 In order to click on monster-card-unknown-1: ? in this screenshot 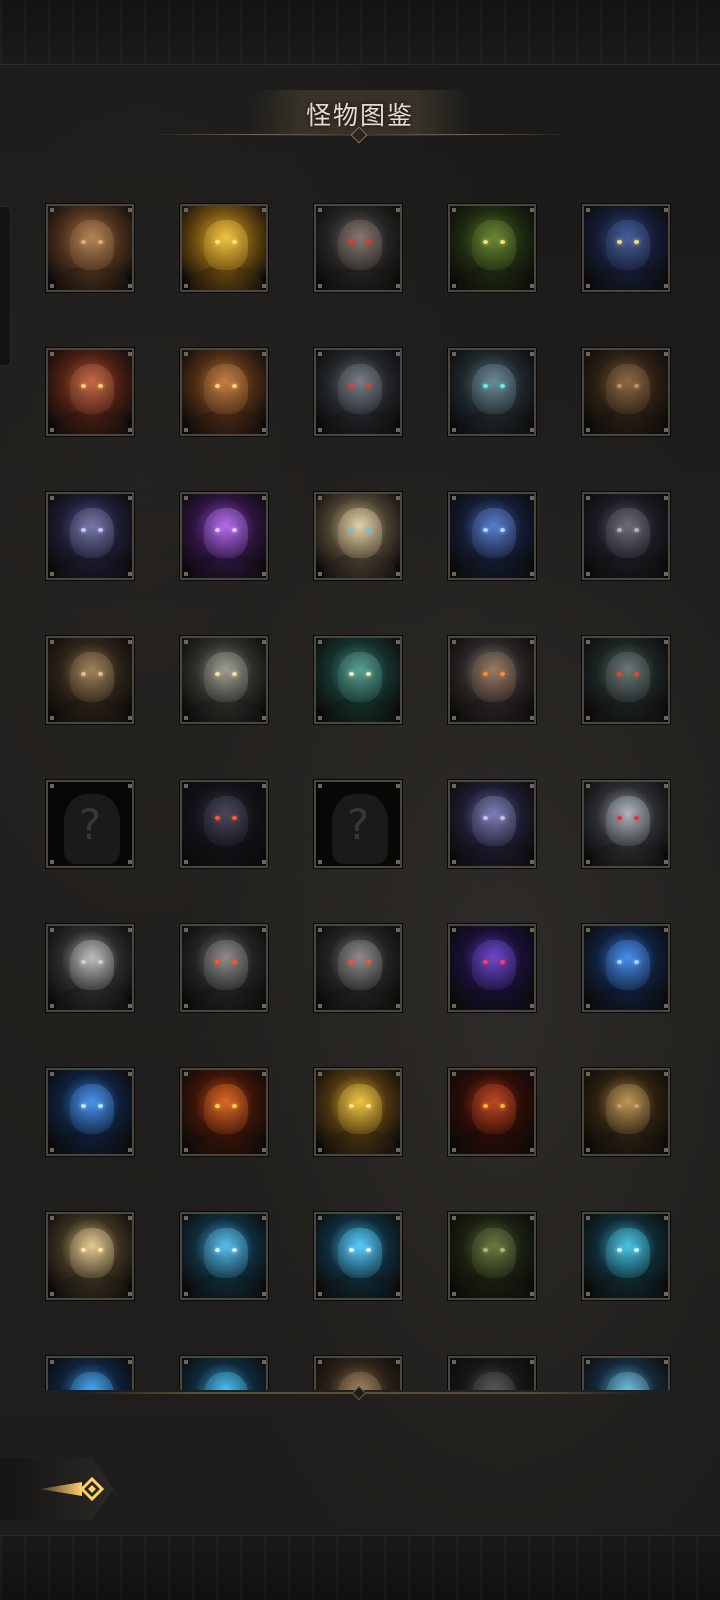, I will do `click(90, 824)`.